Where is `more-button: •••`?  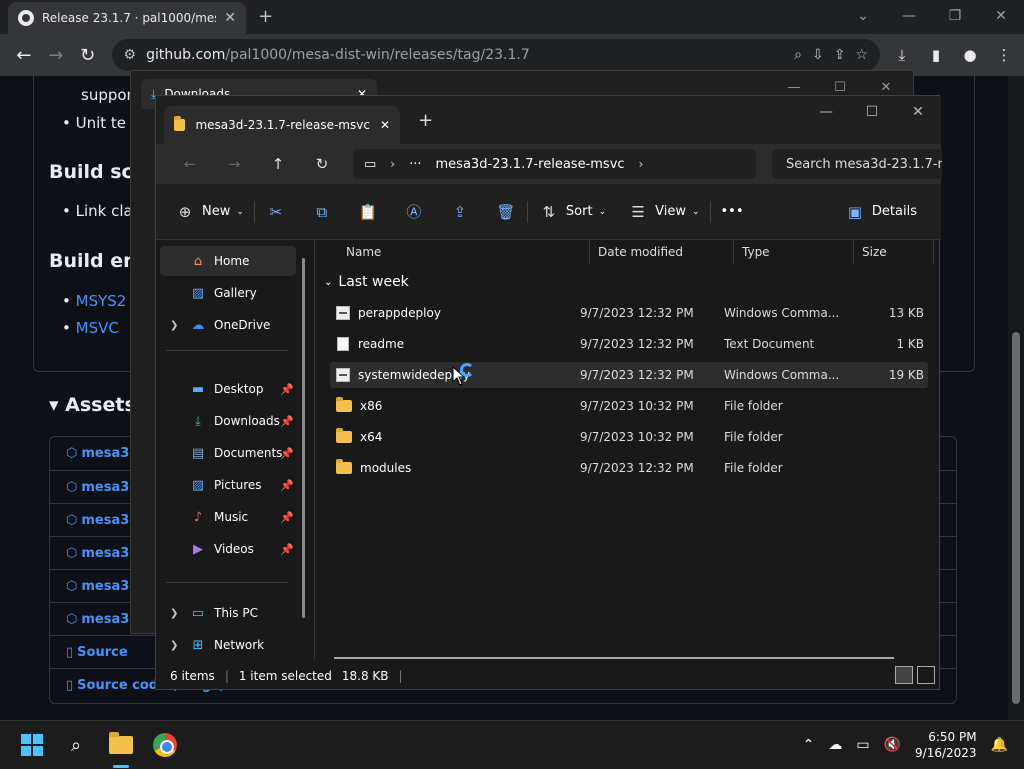
more-button: ••• is located at coordinates (732, 211).